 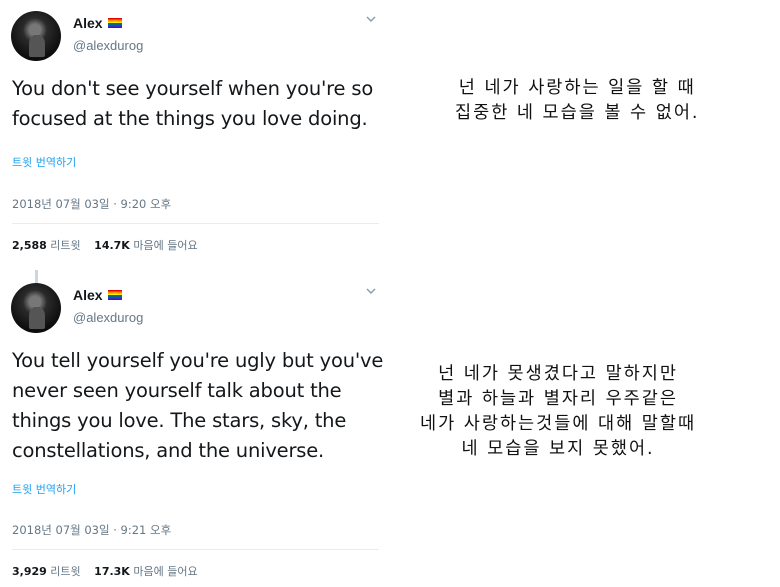 I want to click on like-count: 14.7K, so click(x=112, y=245).